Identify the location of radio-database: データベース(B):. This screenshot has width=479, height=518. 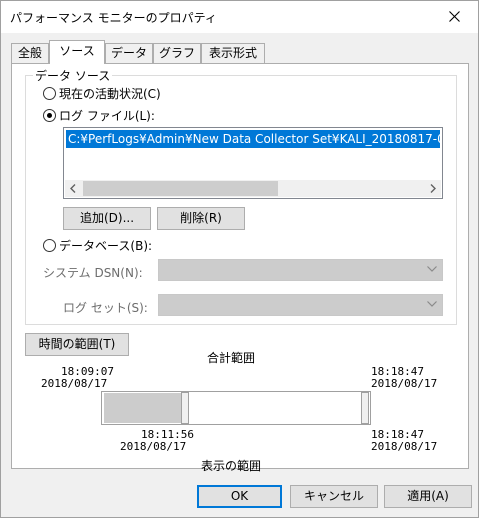
(97, 245).